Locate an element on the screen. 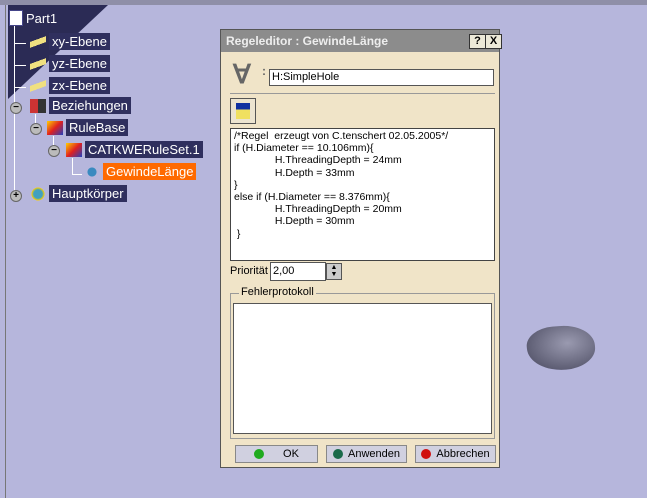 This screenshot has height=498, width=647. tree-label: Part1 is located at coordinates (42, 18).